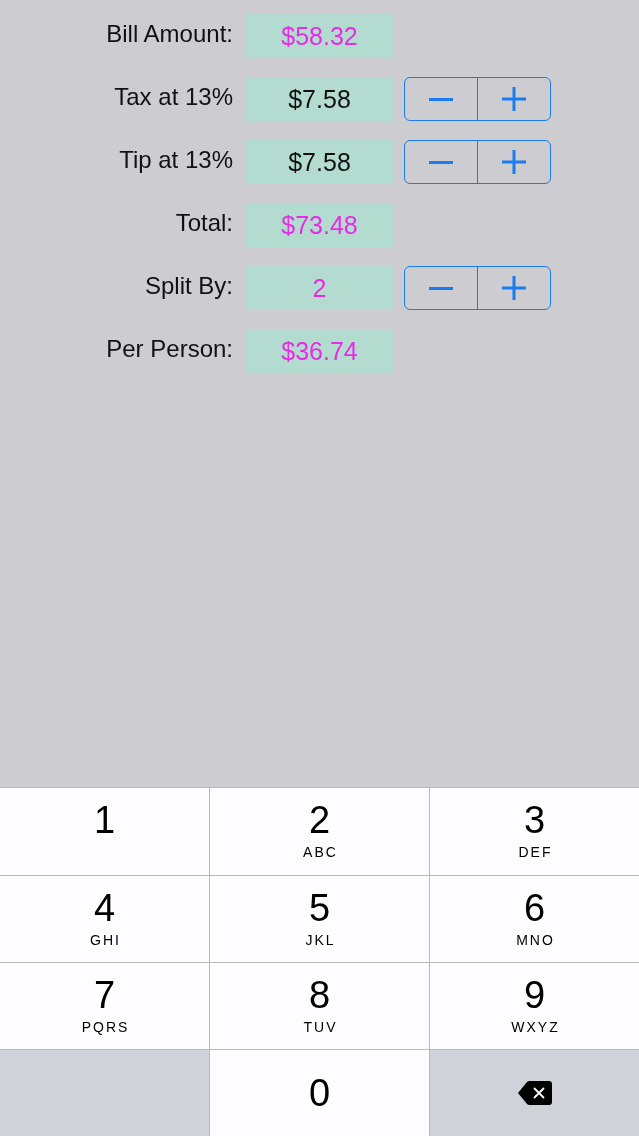  I want to click on value-display: 2, so click(319, 288).